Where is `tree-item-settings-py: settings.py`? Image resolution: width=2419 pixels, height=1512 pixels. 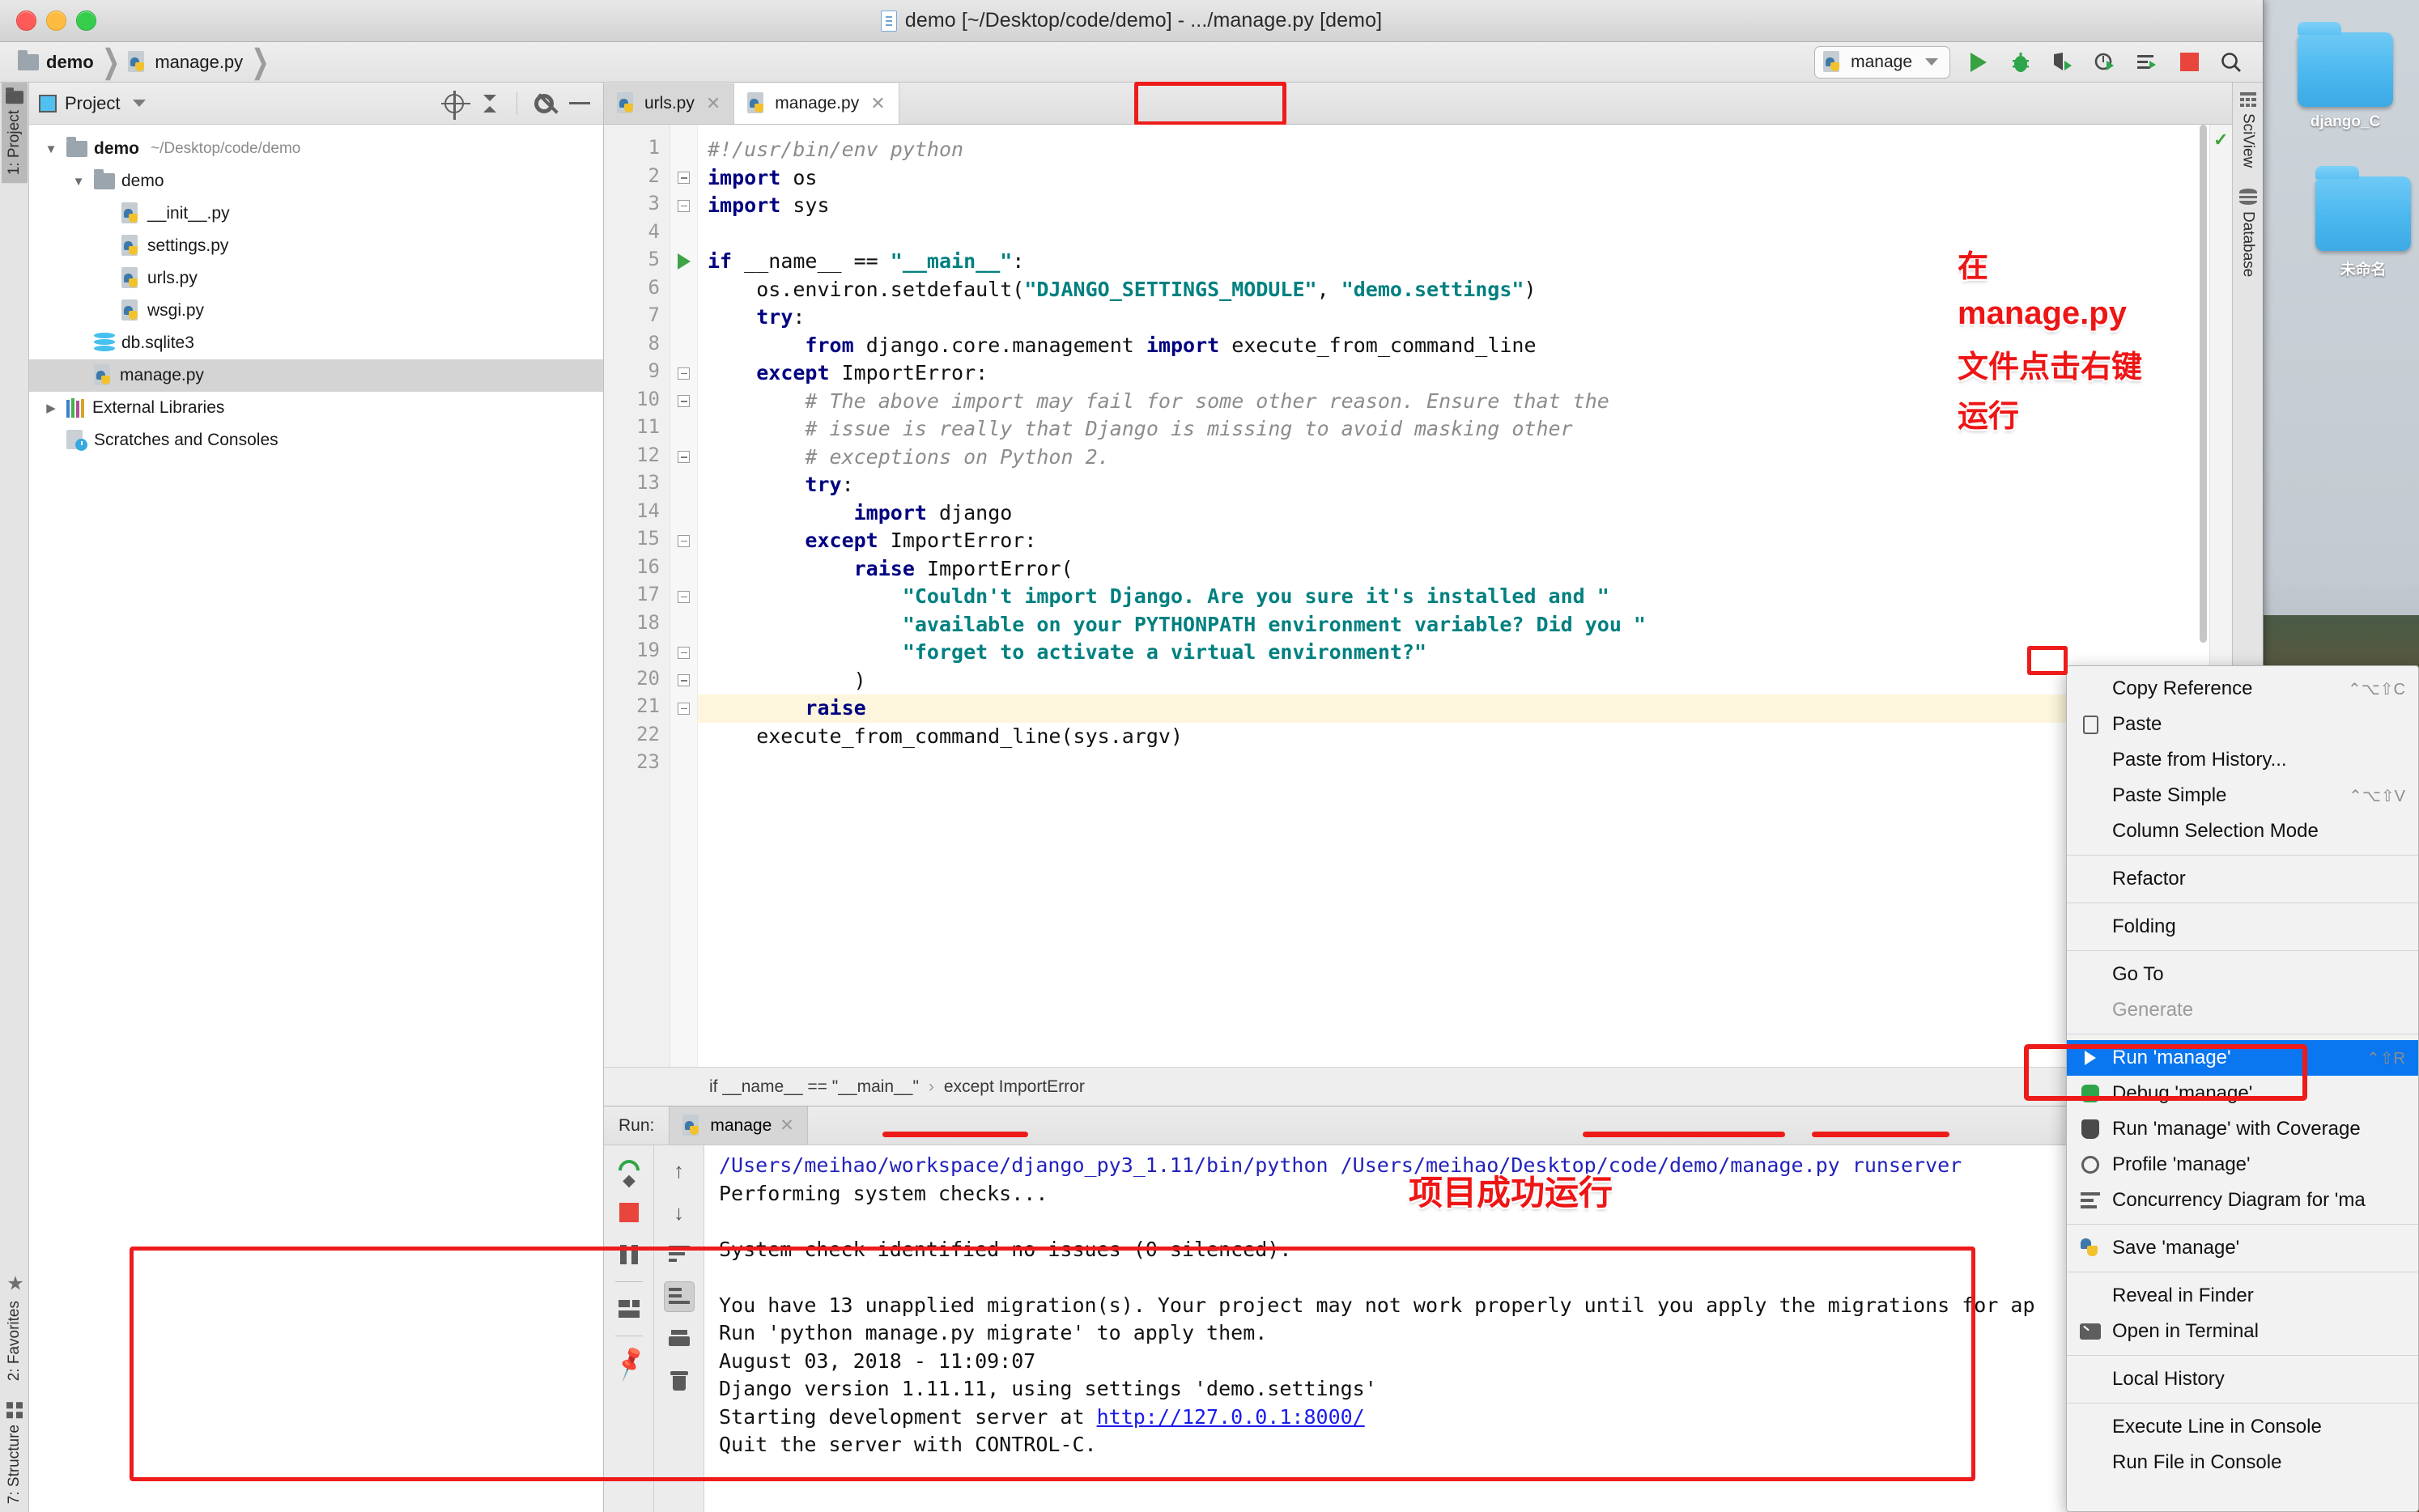
tree-item-settings-py: settings.py is located at coordinates (316, 246).